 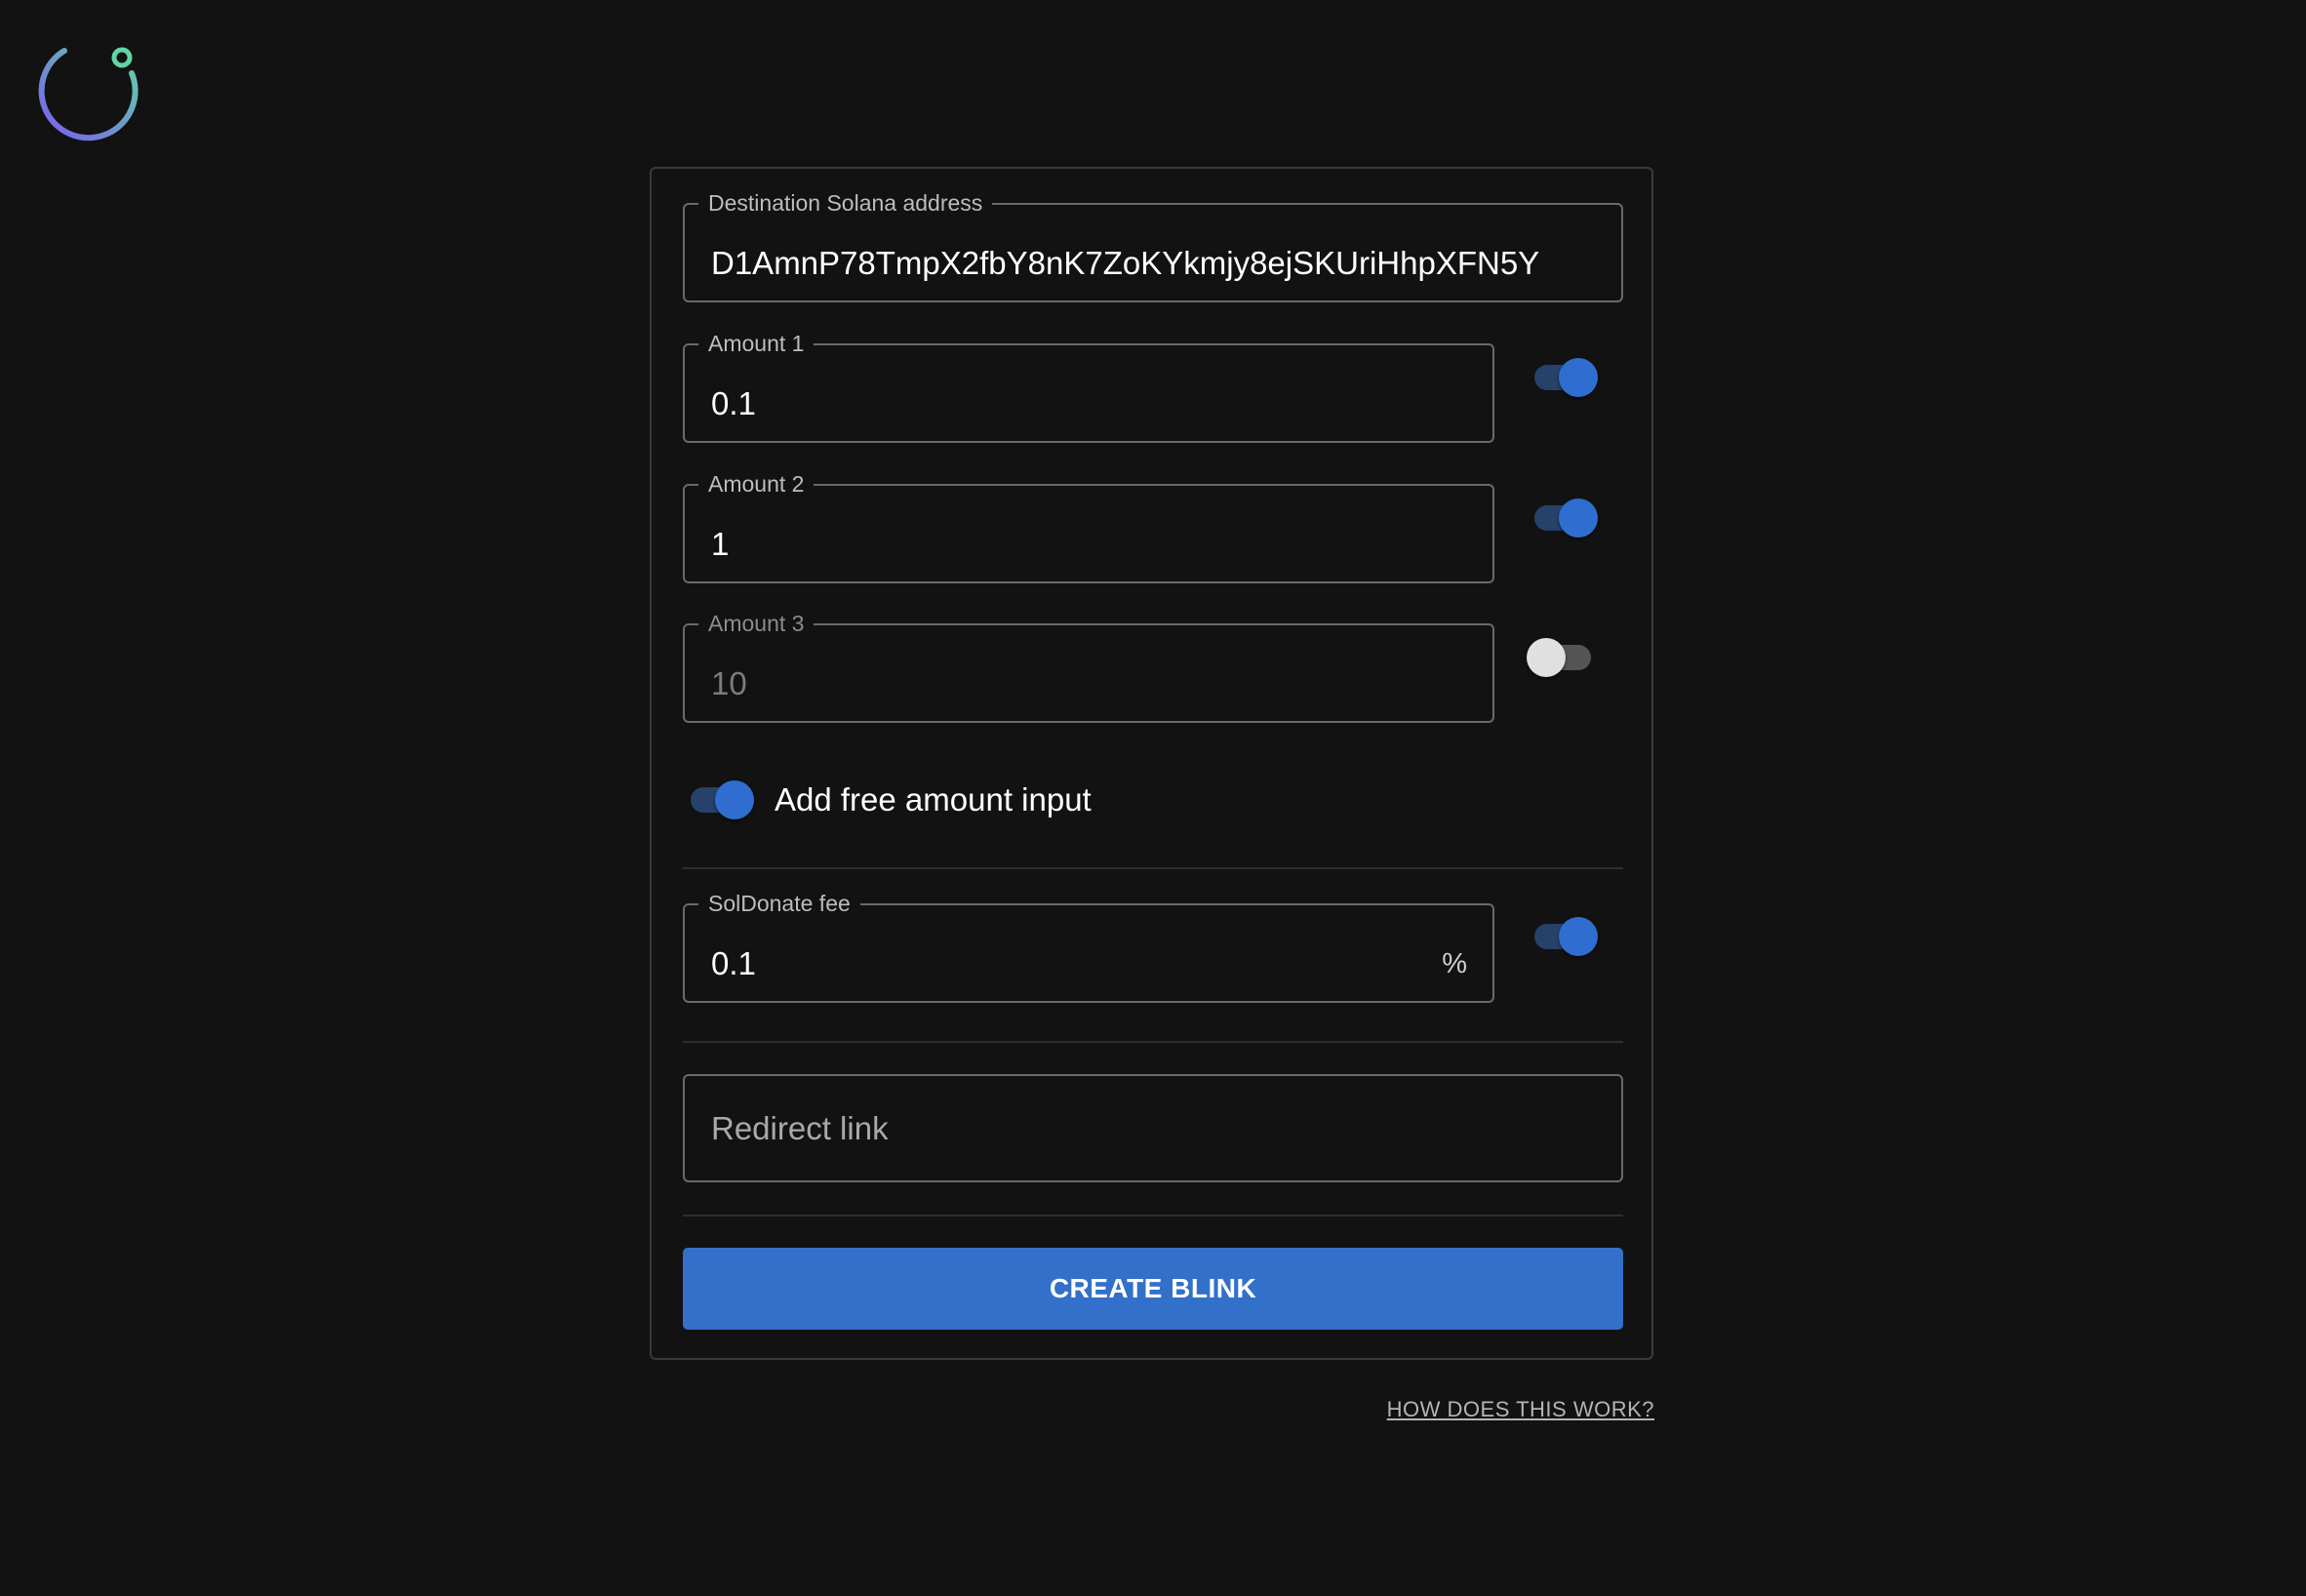 What do you see at coordinates (1088, 683) in the screenshot?
I see `amount-3-value: 10` at bounding box center [1088, 683].